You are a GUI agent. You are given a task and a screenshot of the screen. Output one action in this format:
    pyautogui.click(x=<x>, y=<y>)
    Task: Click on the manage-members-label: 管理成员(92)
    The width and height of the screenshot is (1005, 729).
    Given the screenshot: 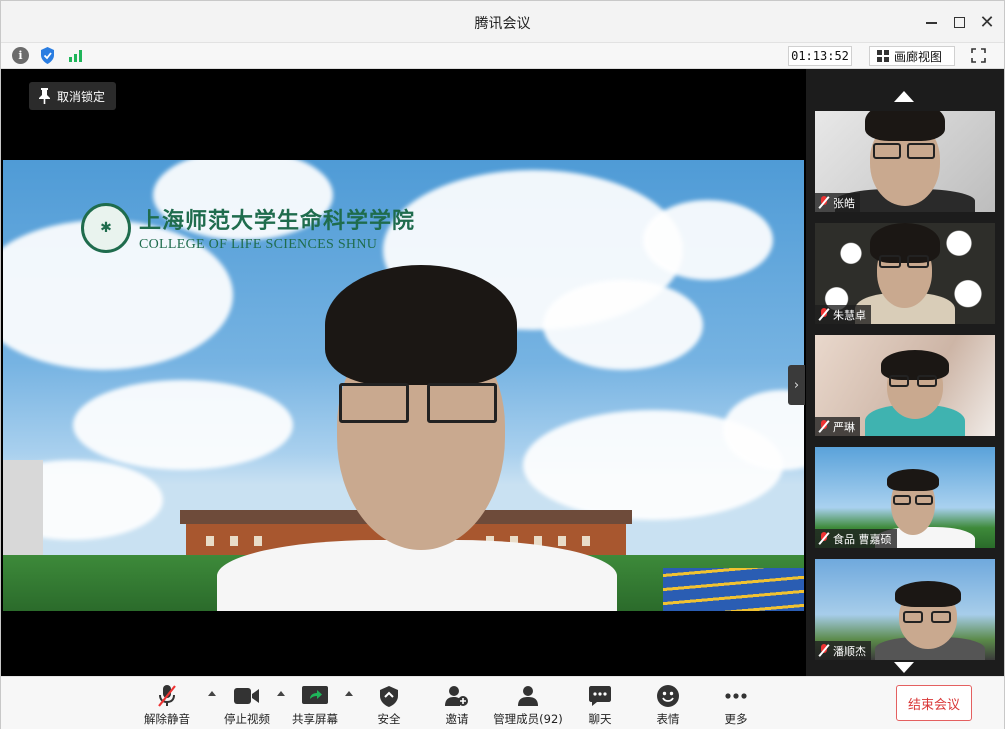 What is the action you would take?
    pyautogui.click(x=528, y=719)
    